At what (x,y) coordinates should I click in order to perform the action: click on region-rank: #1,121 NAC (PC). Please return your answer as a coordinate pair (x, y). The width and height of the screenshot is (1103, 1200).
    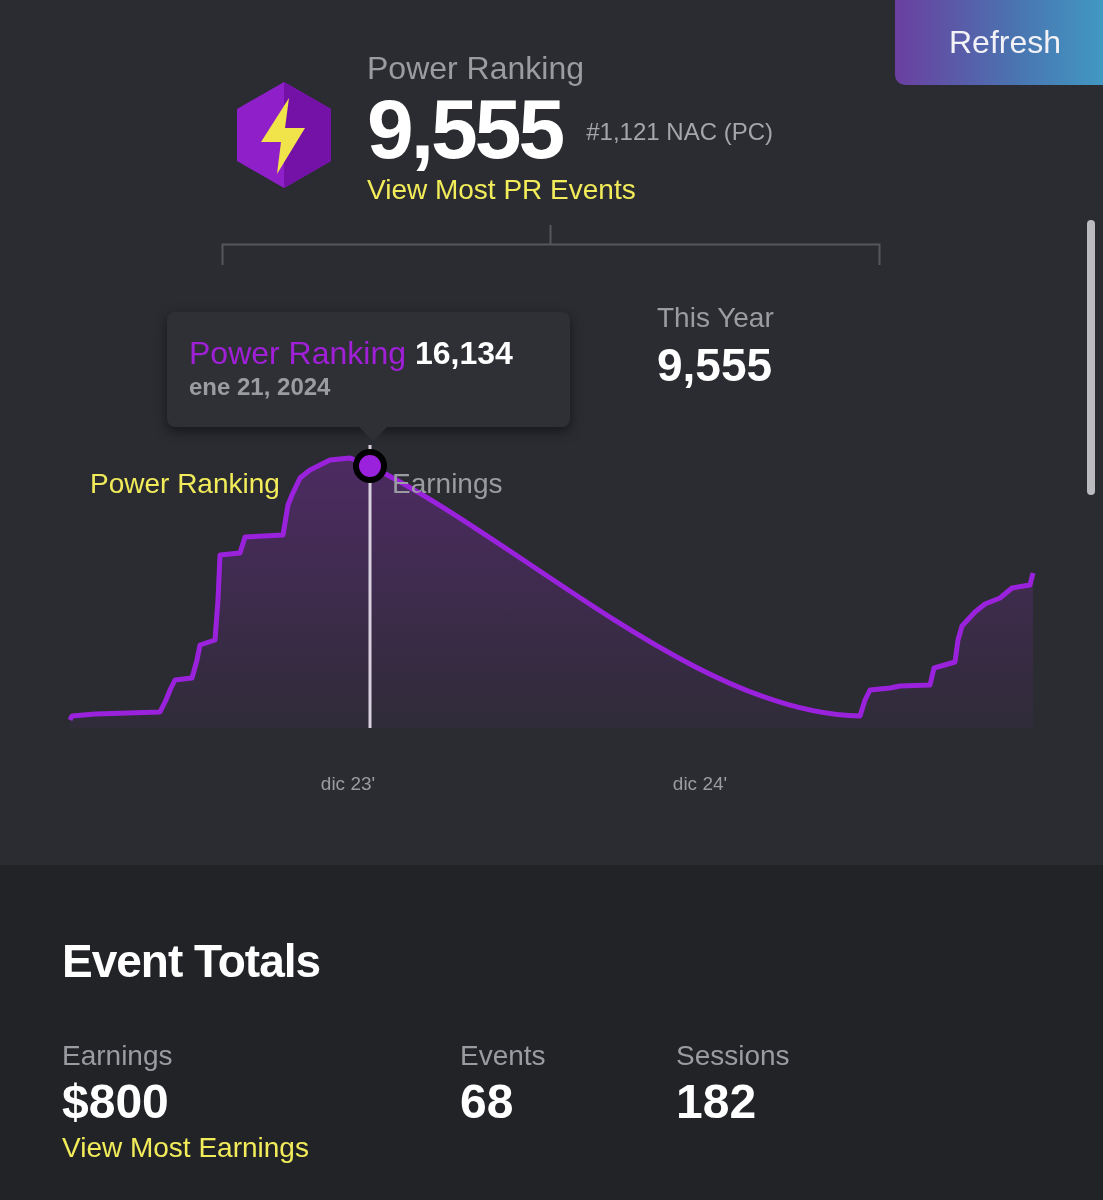
    Looking at the image, I should click on (679, 132).